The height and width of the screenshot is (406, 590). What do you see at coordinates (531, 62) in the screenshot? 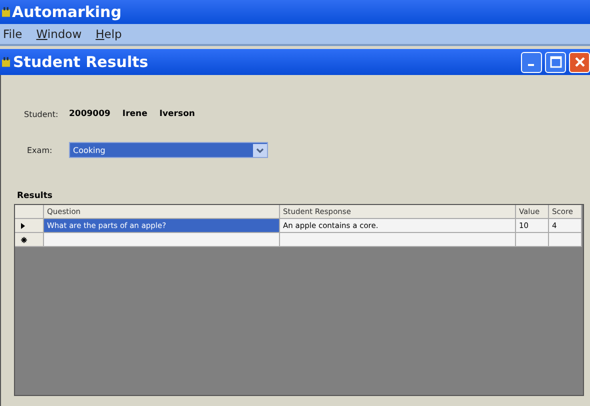
I see `minimize-button` at bounding box center [531, 62].